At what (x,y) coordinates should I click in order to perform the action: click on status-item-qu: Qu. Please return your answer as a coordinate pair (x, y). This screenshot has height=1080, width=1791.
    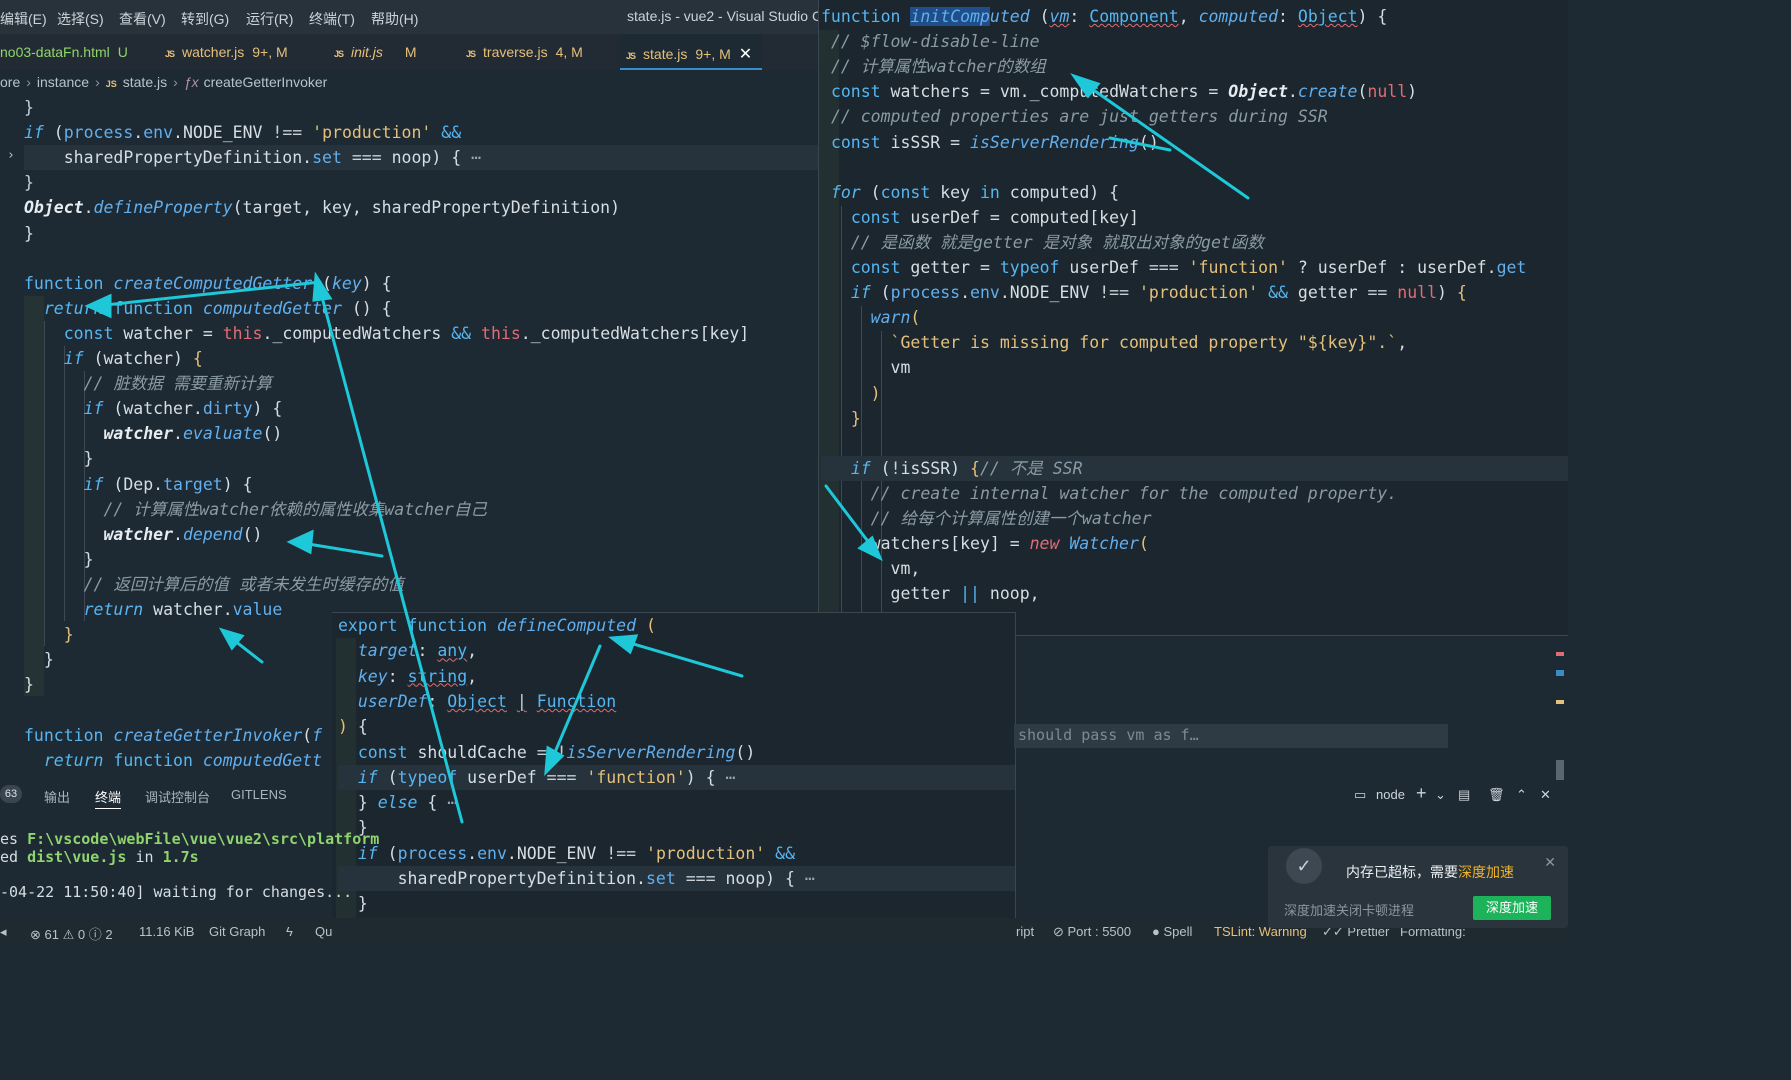
    Looking at the image, I should click on (323, 931).